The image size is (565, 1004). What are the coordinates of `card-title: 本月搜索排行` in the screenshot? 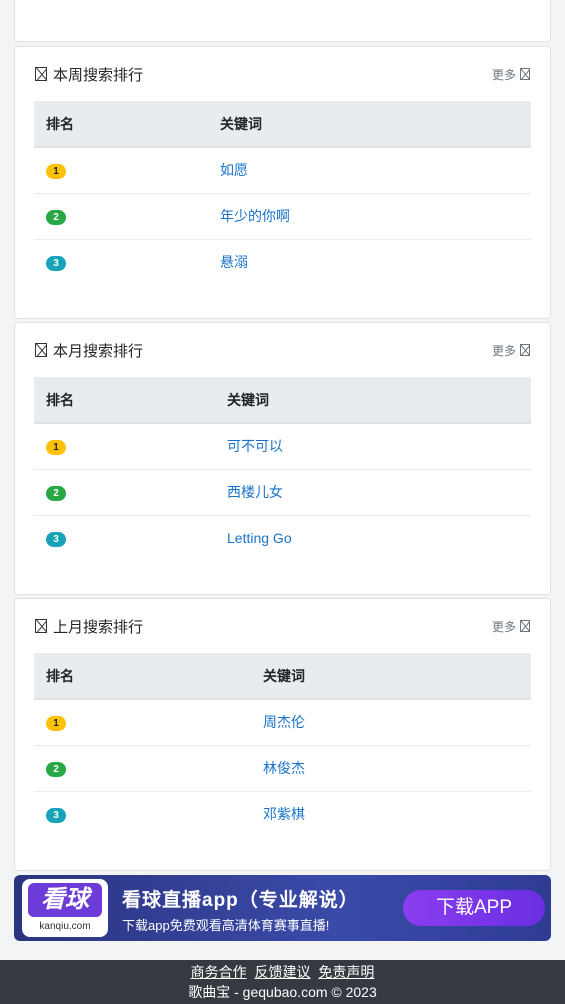 It's located at (89, 350).